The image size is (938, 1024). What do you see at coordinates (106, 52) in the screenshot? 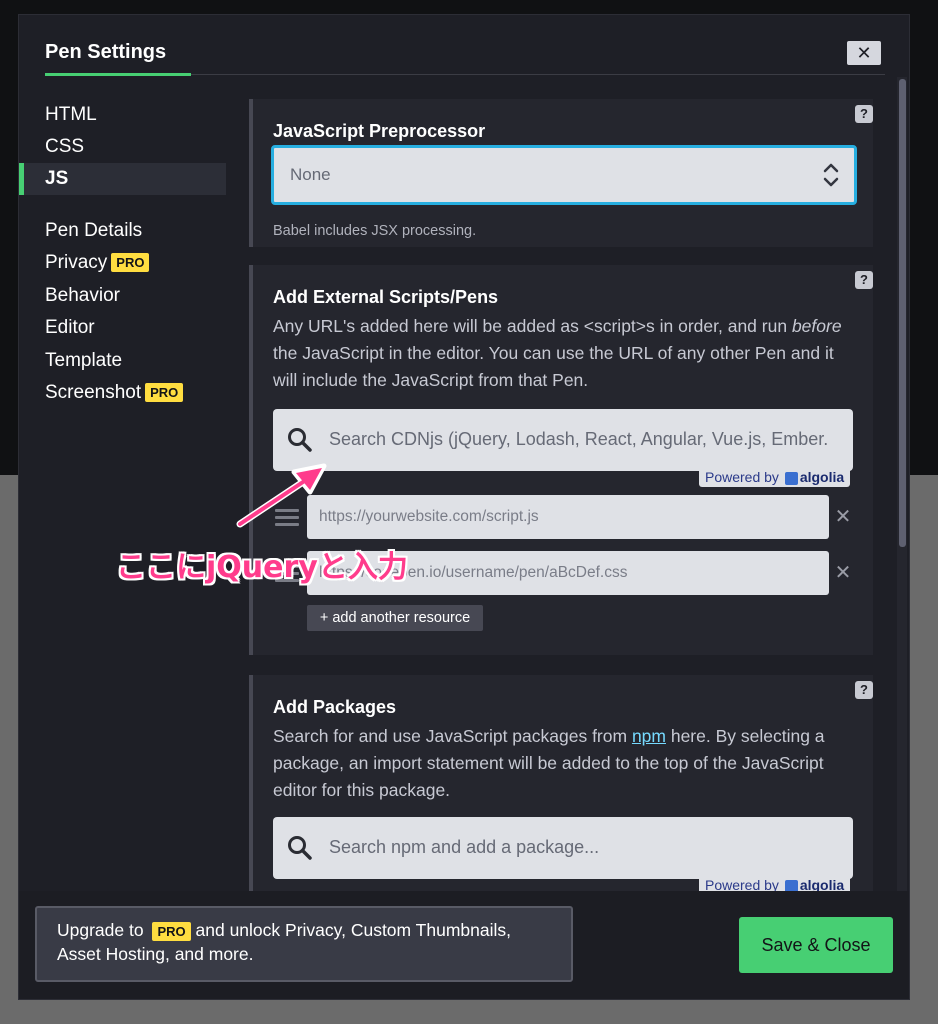
I see `modal-title: Pen Settings` at bounding box center [106, 52].